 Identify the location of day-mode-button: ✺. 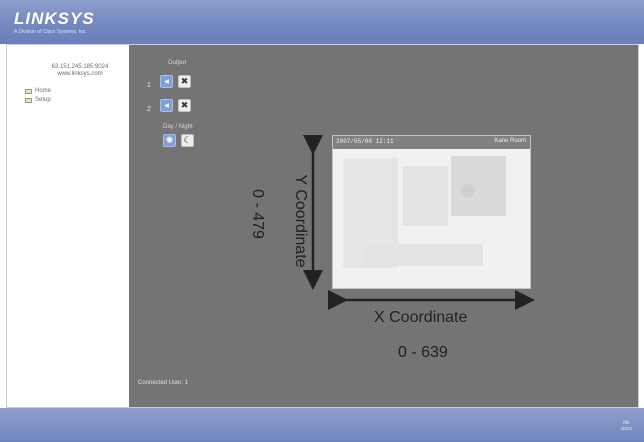
(169, 140).